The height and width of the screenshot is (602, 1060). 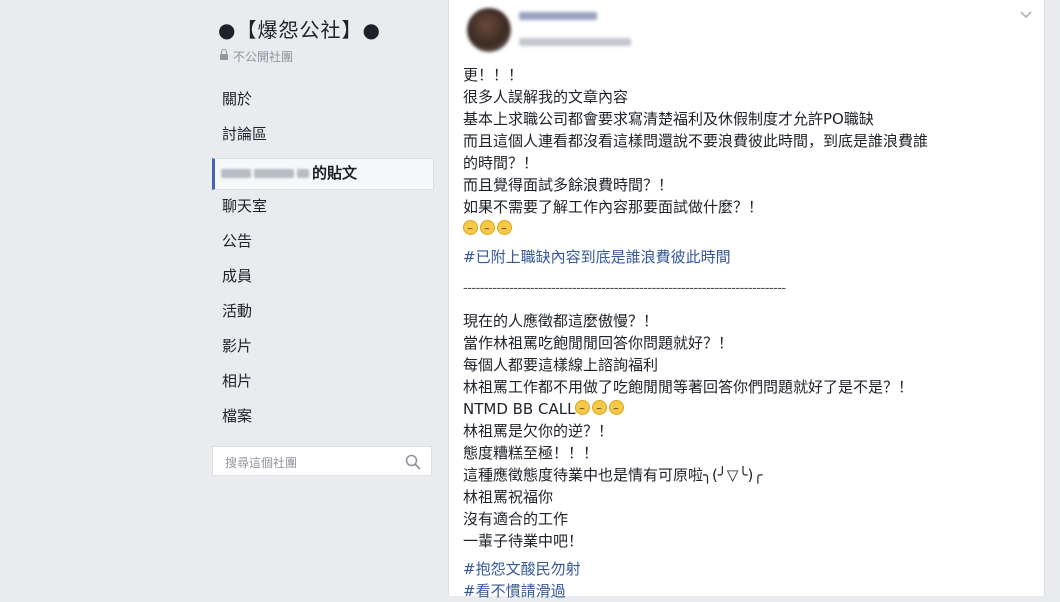 What do you see at coordinates (523, 541) in the screenshot?
I see `post-text-line: 一輩子待業中吧！` at bounding box center [523, 541].